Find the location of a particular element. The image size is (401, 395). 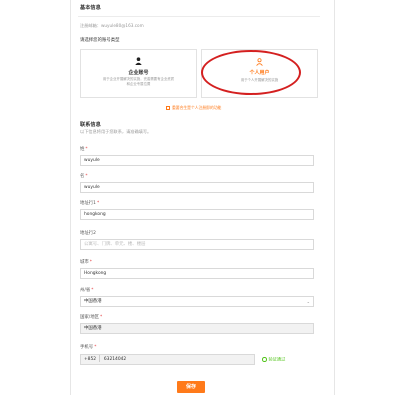

enterprise-account-card: 企业账号 用于企业开展解决的实施，完善需要有企业资质 和企业专属位置 is located at coordinates (138, 73).